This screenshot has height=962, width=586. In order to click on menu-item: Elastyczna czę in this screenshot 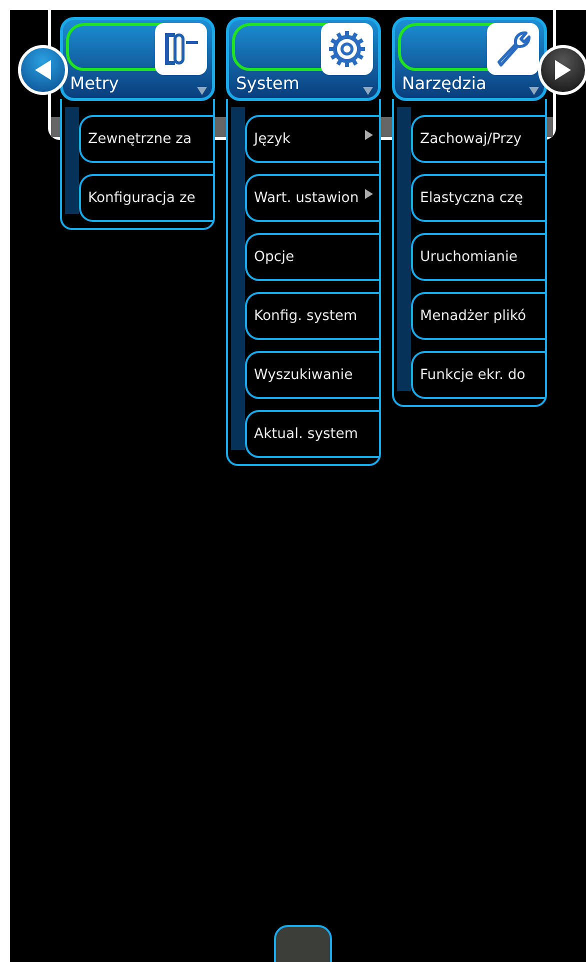, I will do `click(478, 198)`.